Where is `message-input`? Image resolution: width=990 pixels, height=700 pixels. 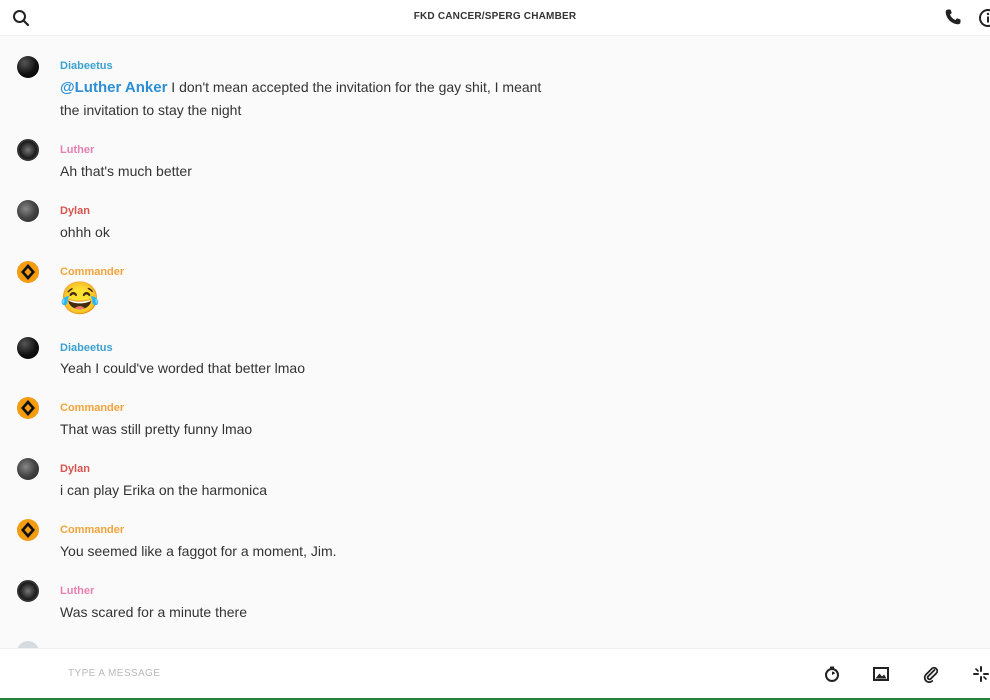
message-input is located at coordinates (368, 673).